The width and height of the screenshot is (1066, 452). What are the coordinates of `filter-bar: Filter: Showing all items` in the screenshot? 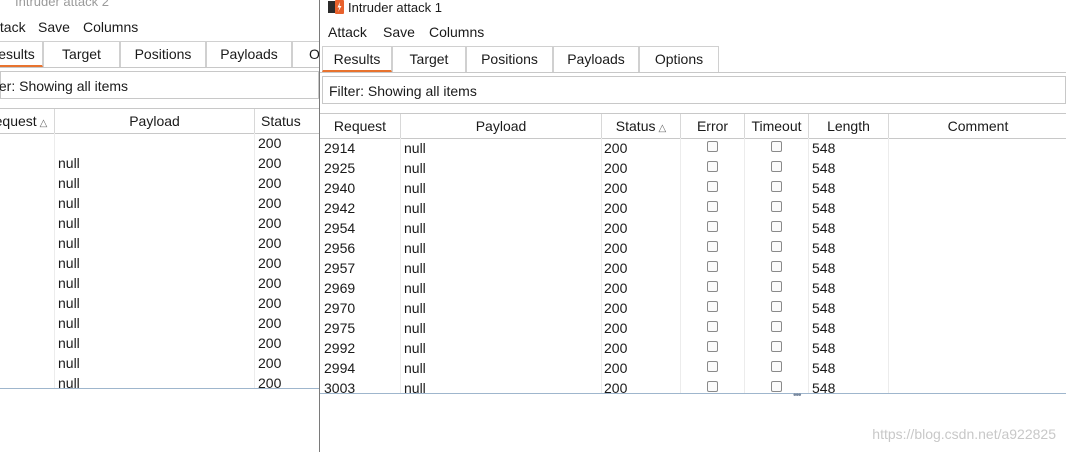 It's located at (694, 90).